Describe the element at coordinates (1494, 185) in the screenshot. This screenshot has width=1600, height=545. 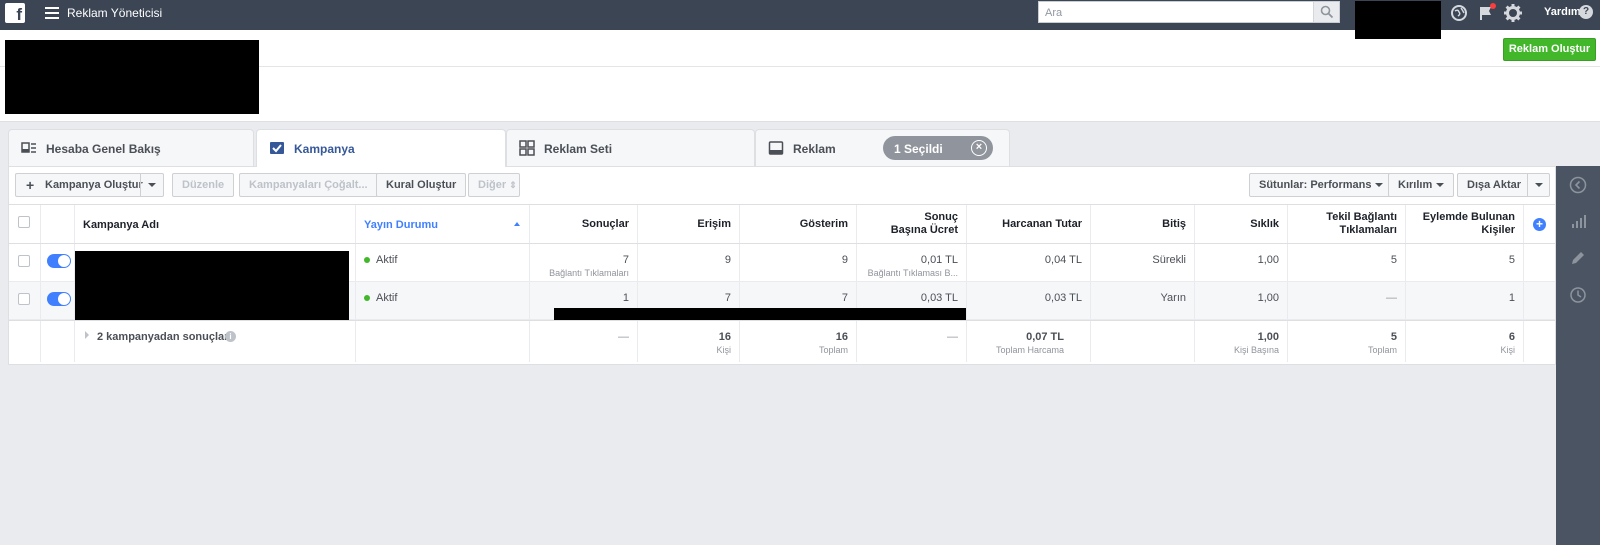
I see `export-label: Dışa Aktar` at that location.